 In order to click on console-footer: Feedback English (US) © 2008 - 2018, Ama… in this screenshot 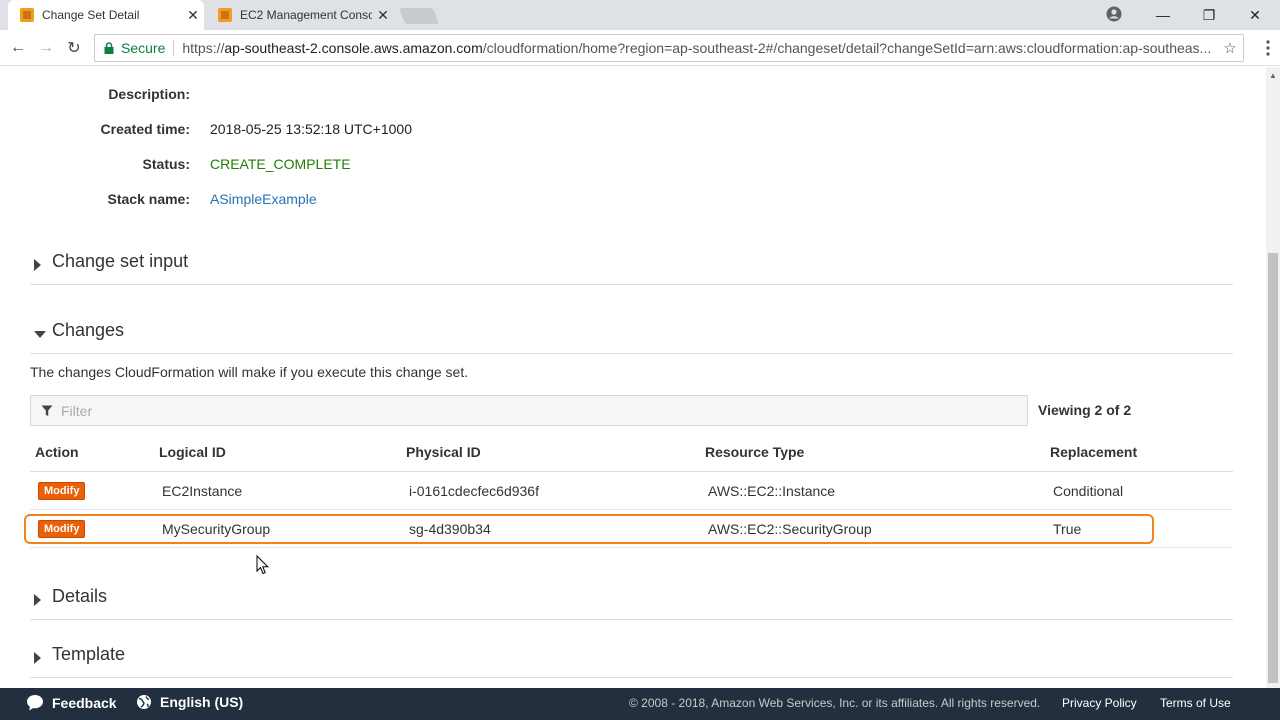, I will do `click(633, 704)`.